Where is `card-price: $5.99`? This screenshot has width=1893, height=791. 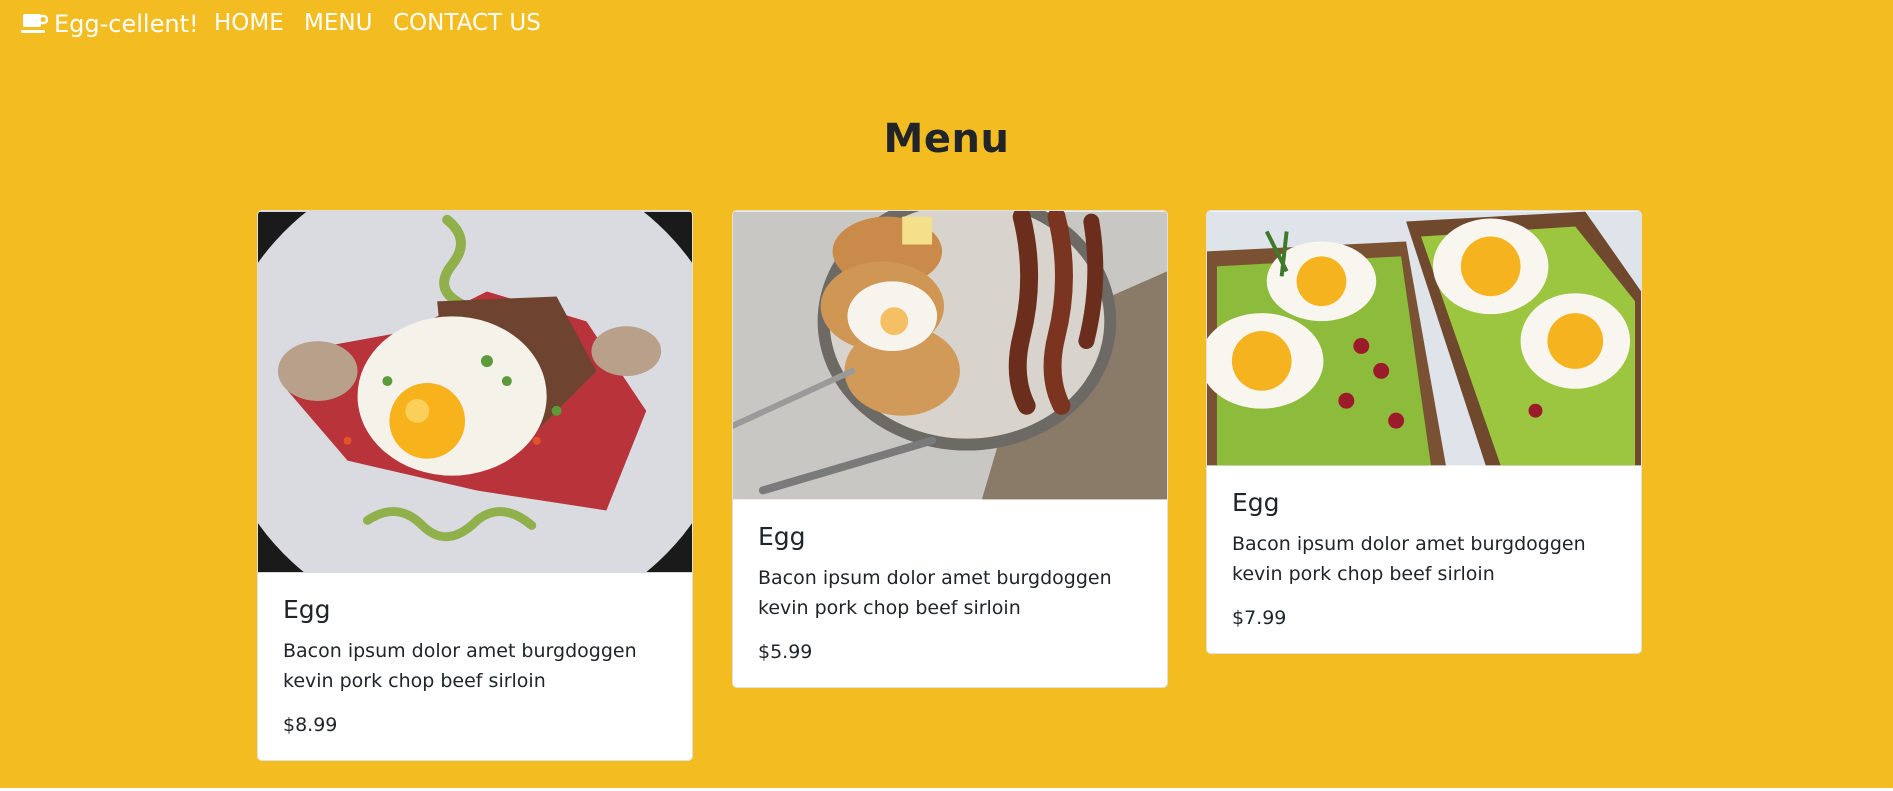
card-price: $5.99 is located at coordinates (785, 652).